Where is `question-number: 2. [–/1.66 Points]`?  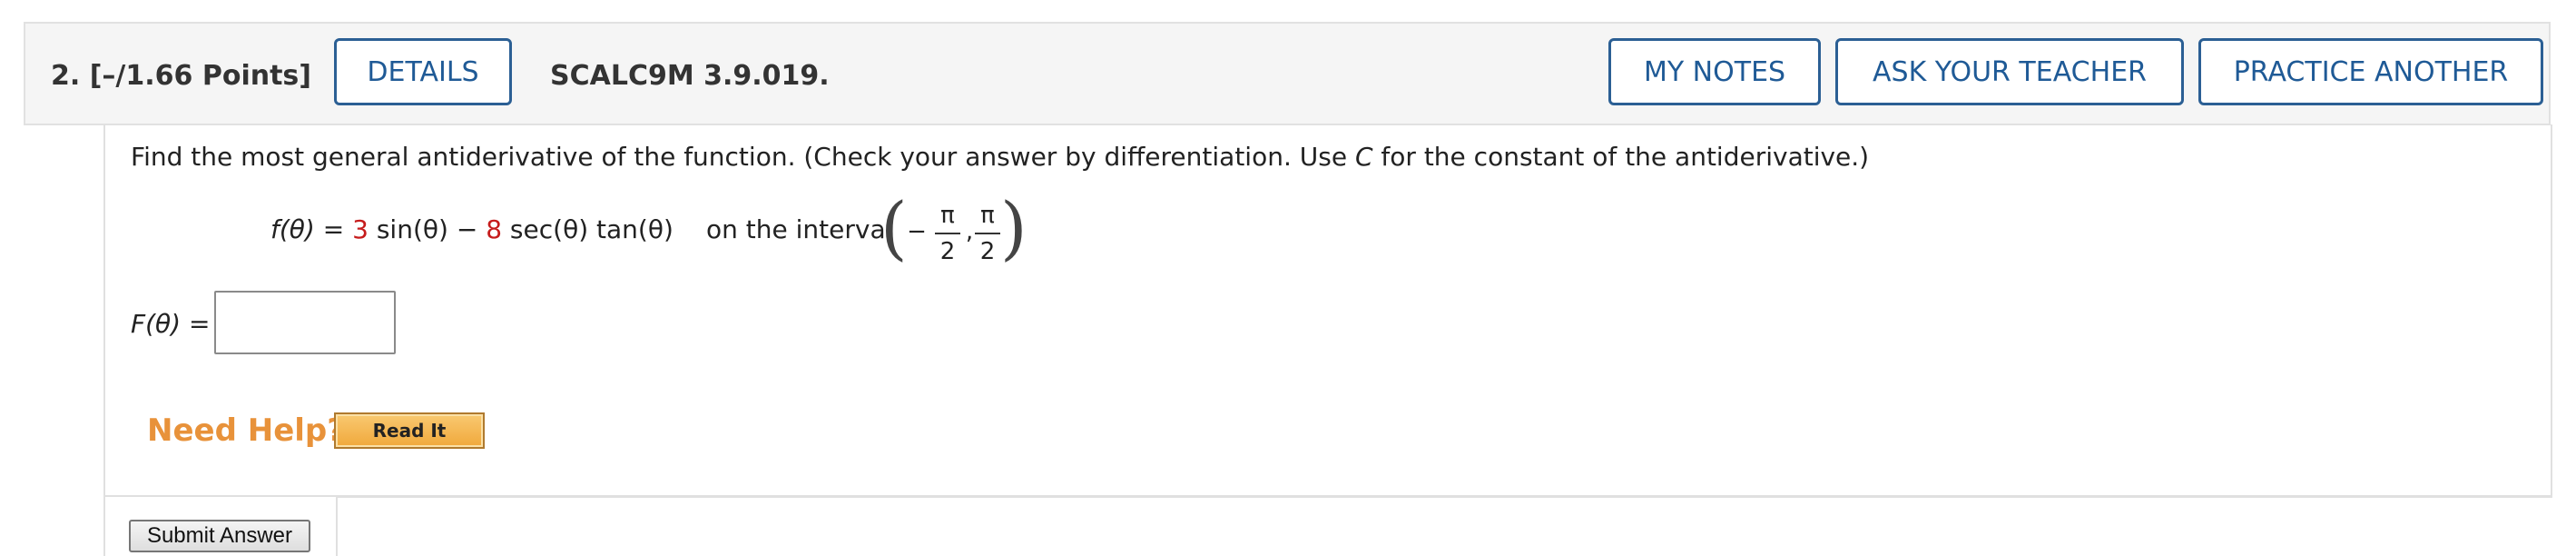
question-number: 2. [–/1.66 Points] is located at coordinates (181, 76).